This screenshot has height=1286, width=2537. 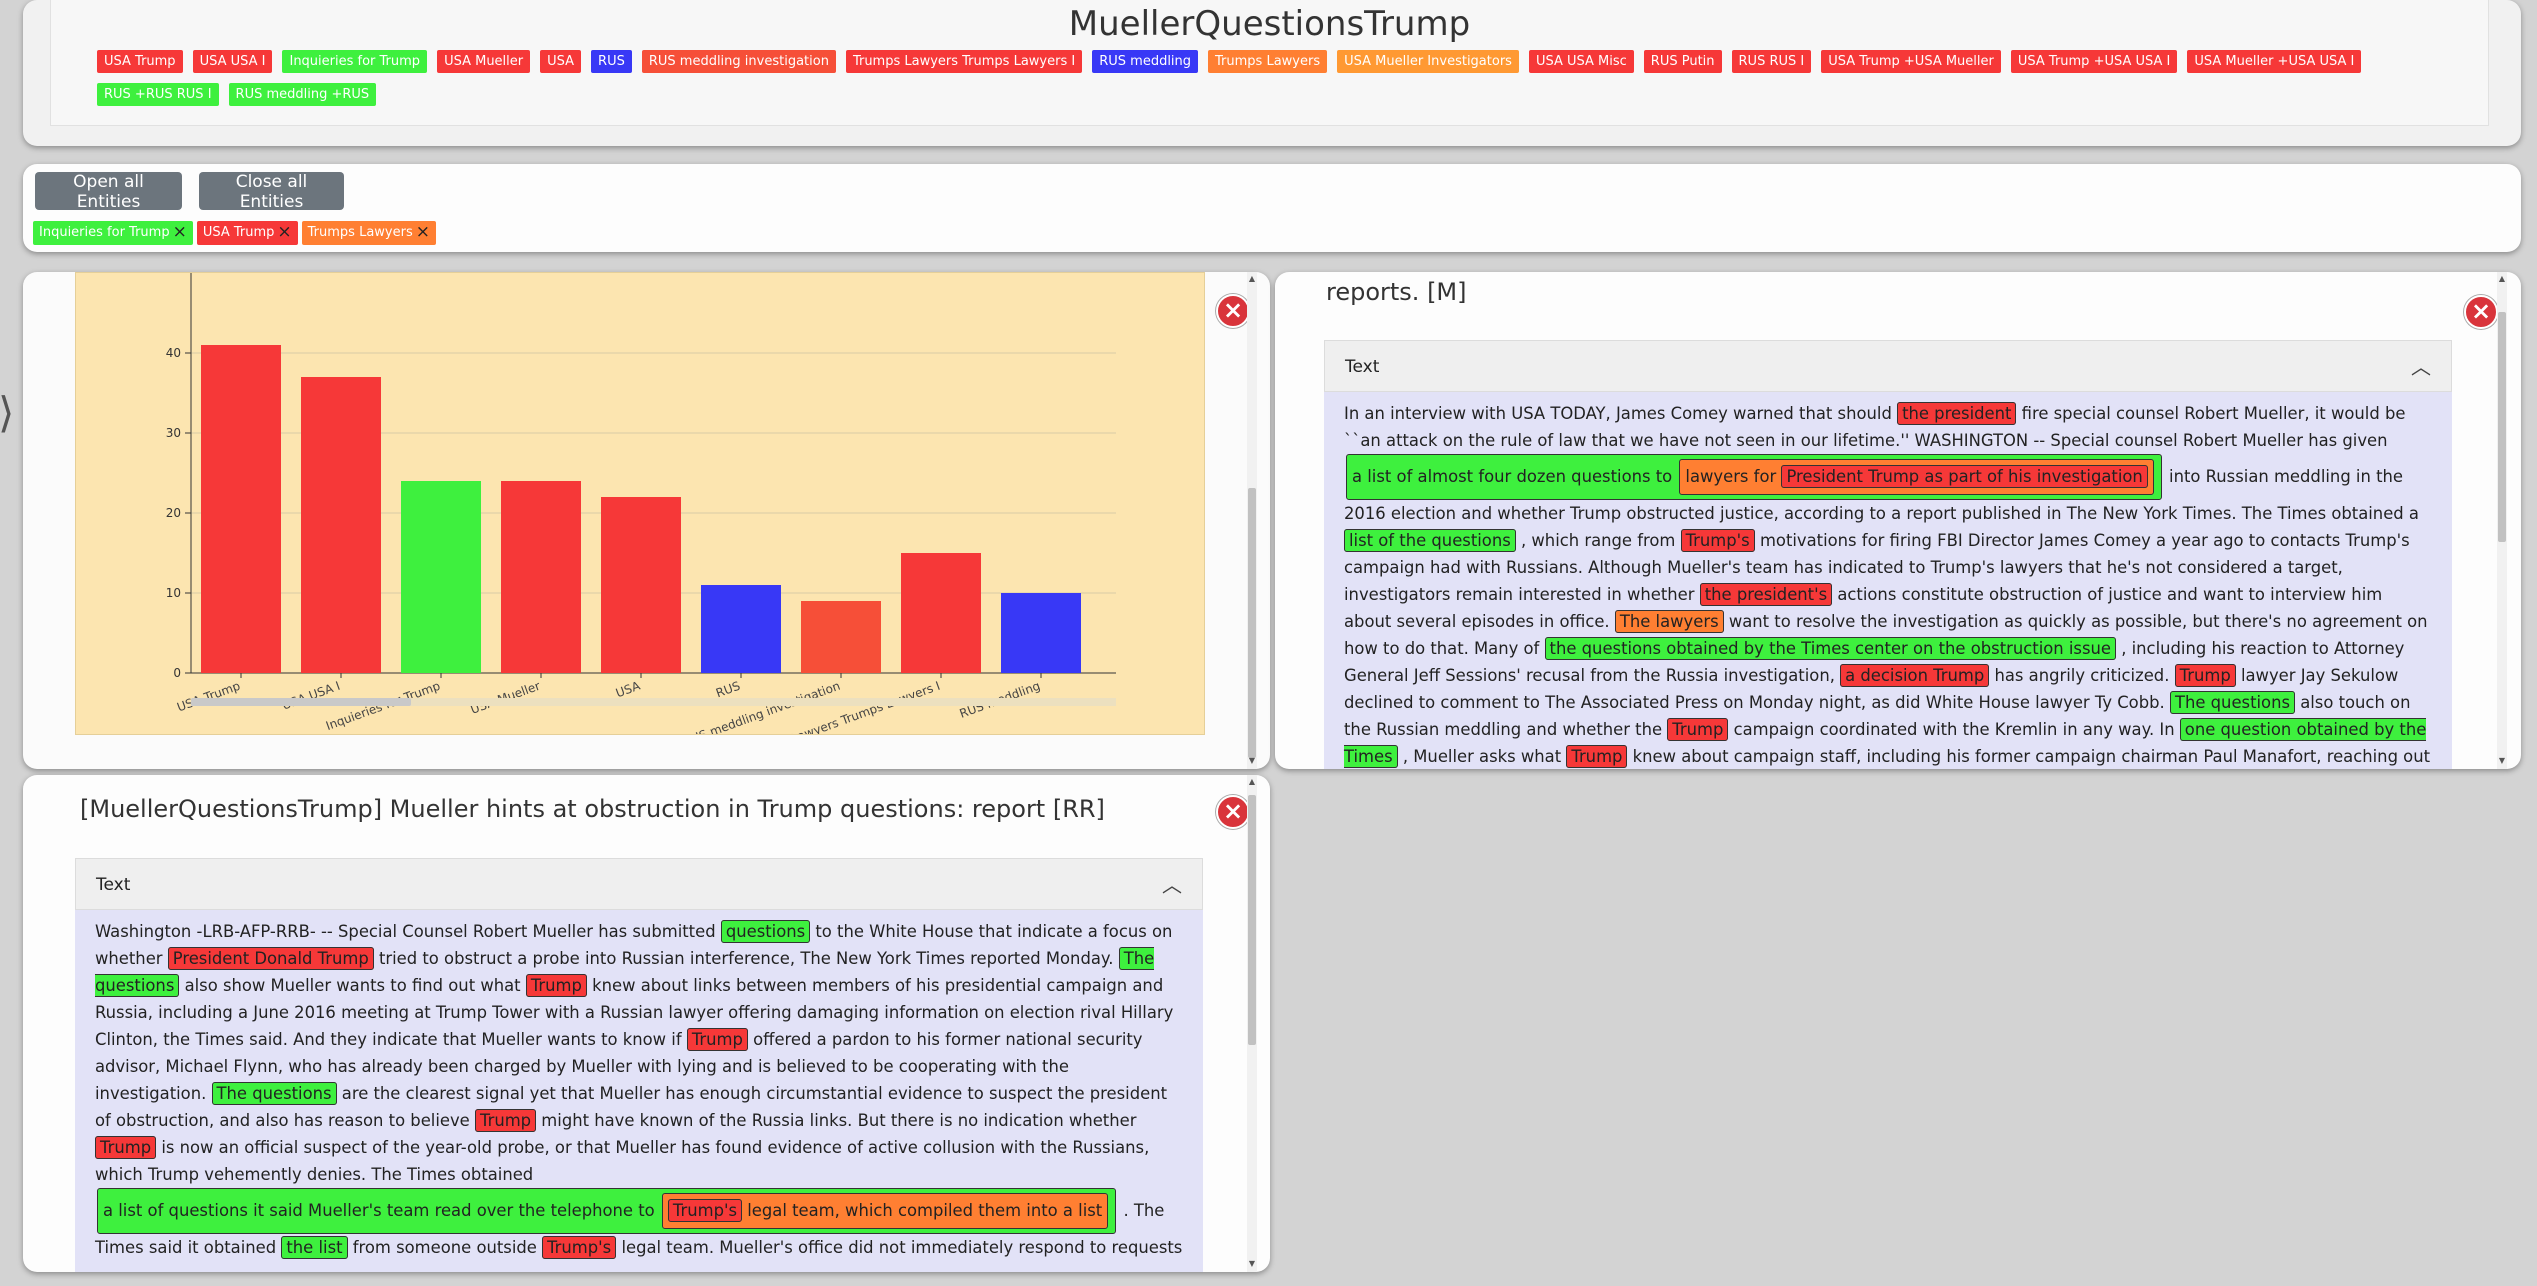 I want to click on entity-legend-tag: USA Trump +USA Mueller, so click(x=1911, y=61).